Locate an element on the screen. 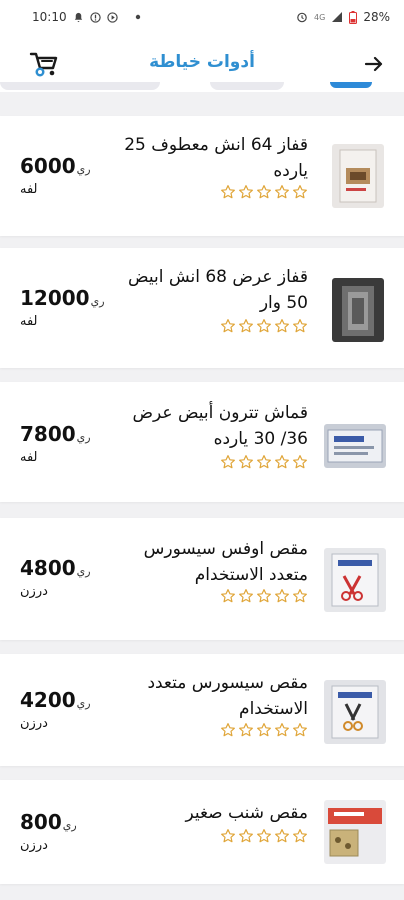  category-tabs is located at coordinates (202, 89).